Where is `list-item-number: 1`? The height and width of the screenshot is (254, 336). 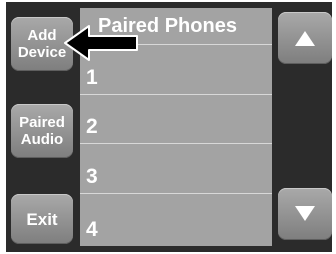 list-item-number: 1 is located at coordinates (92, 77).